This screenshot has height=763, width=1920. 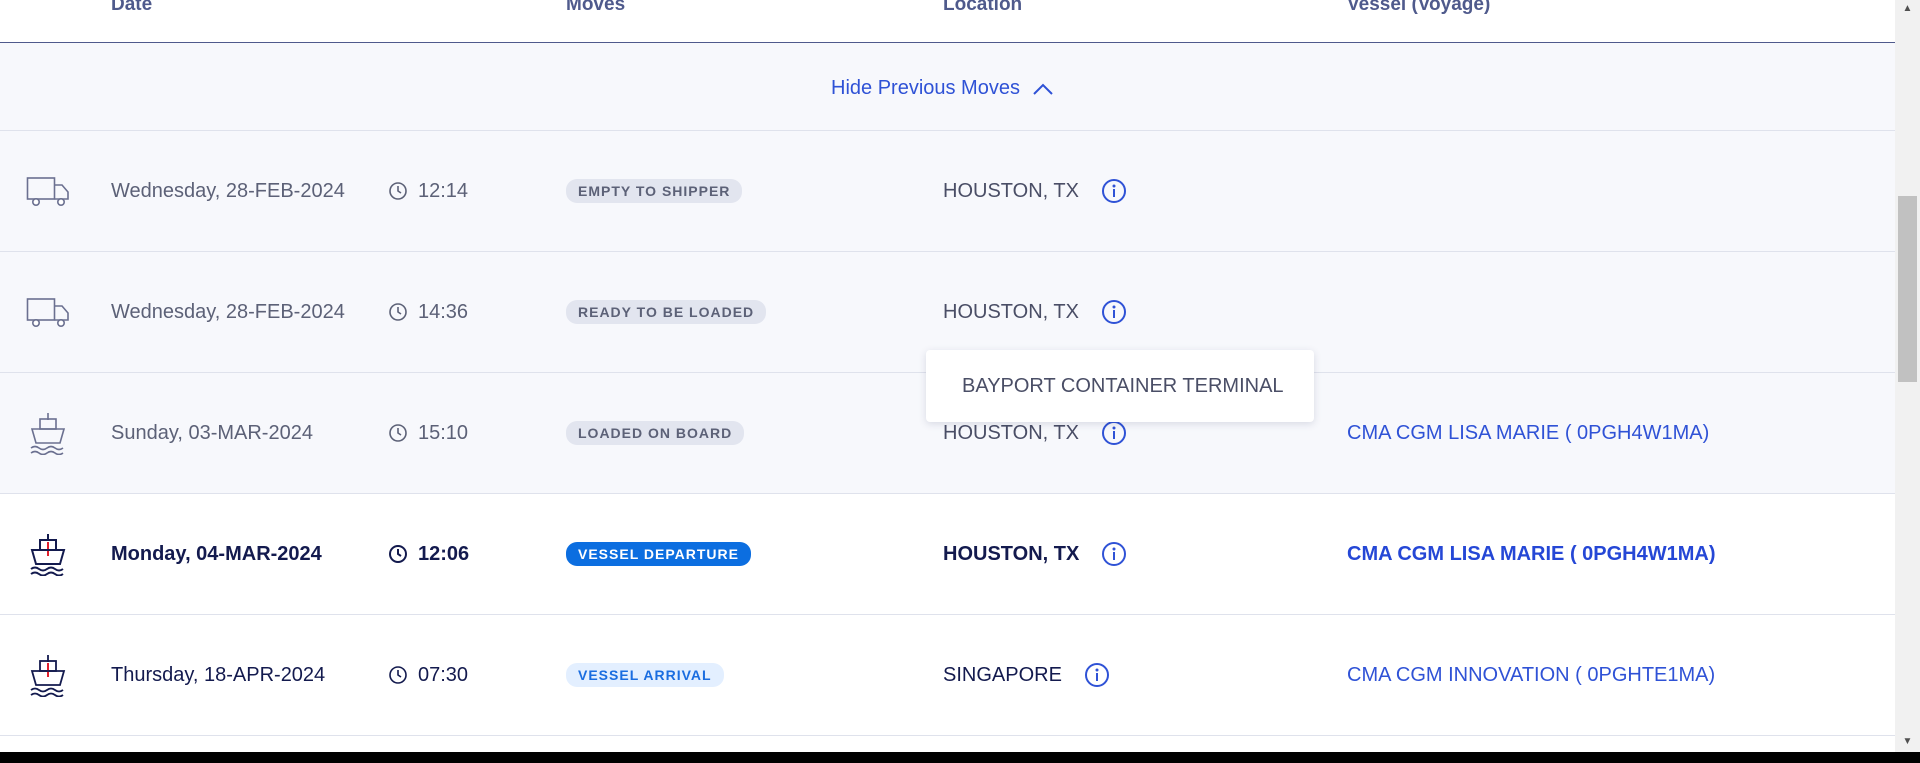 I want to click on move-date: Monday, 04-MAR-2024, so click(x=216, y=553).